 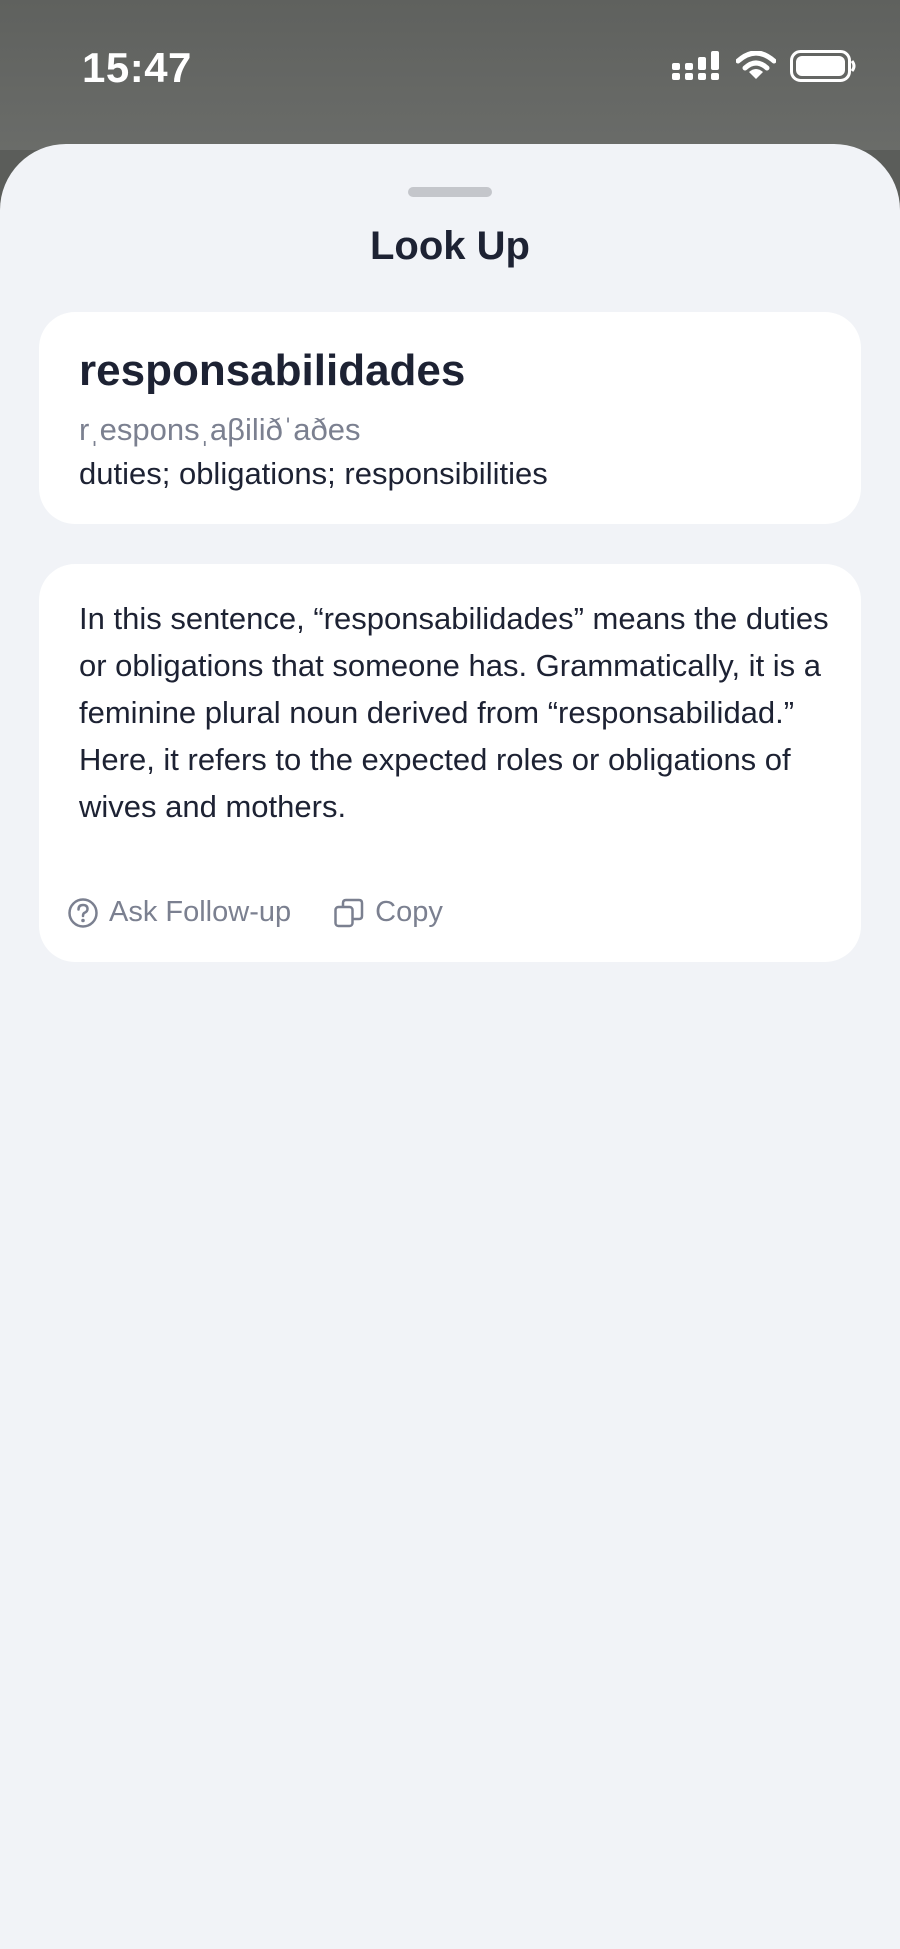 I want to click on battery-icon, so click(x=823, y=66).